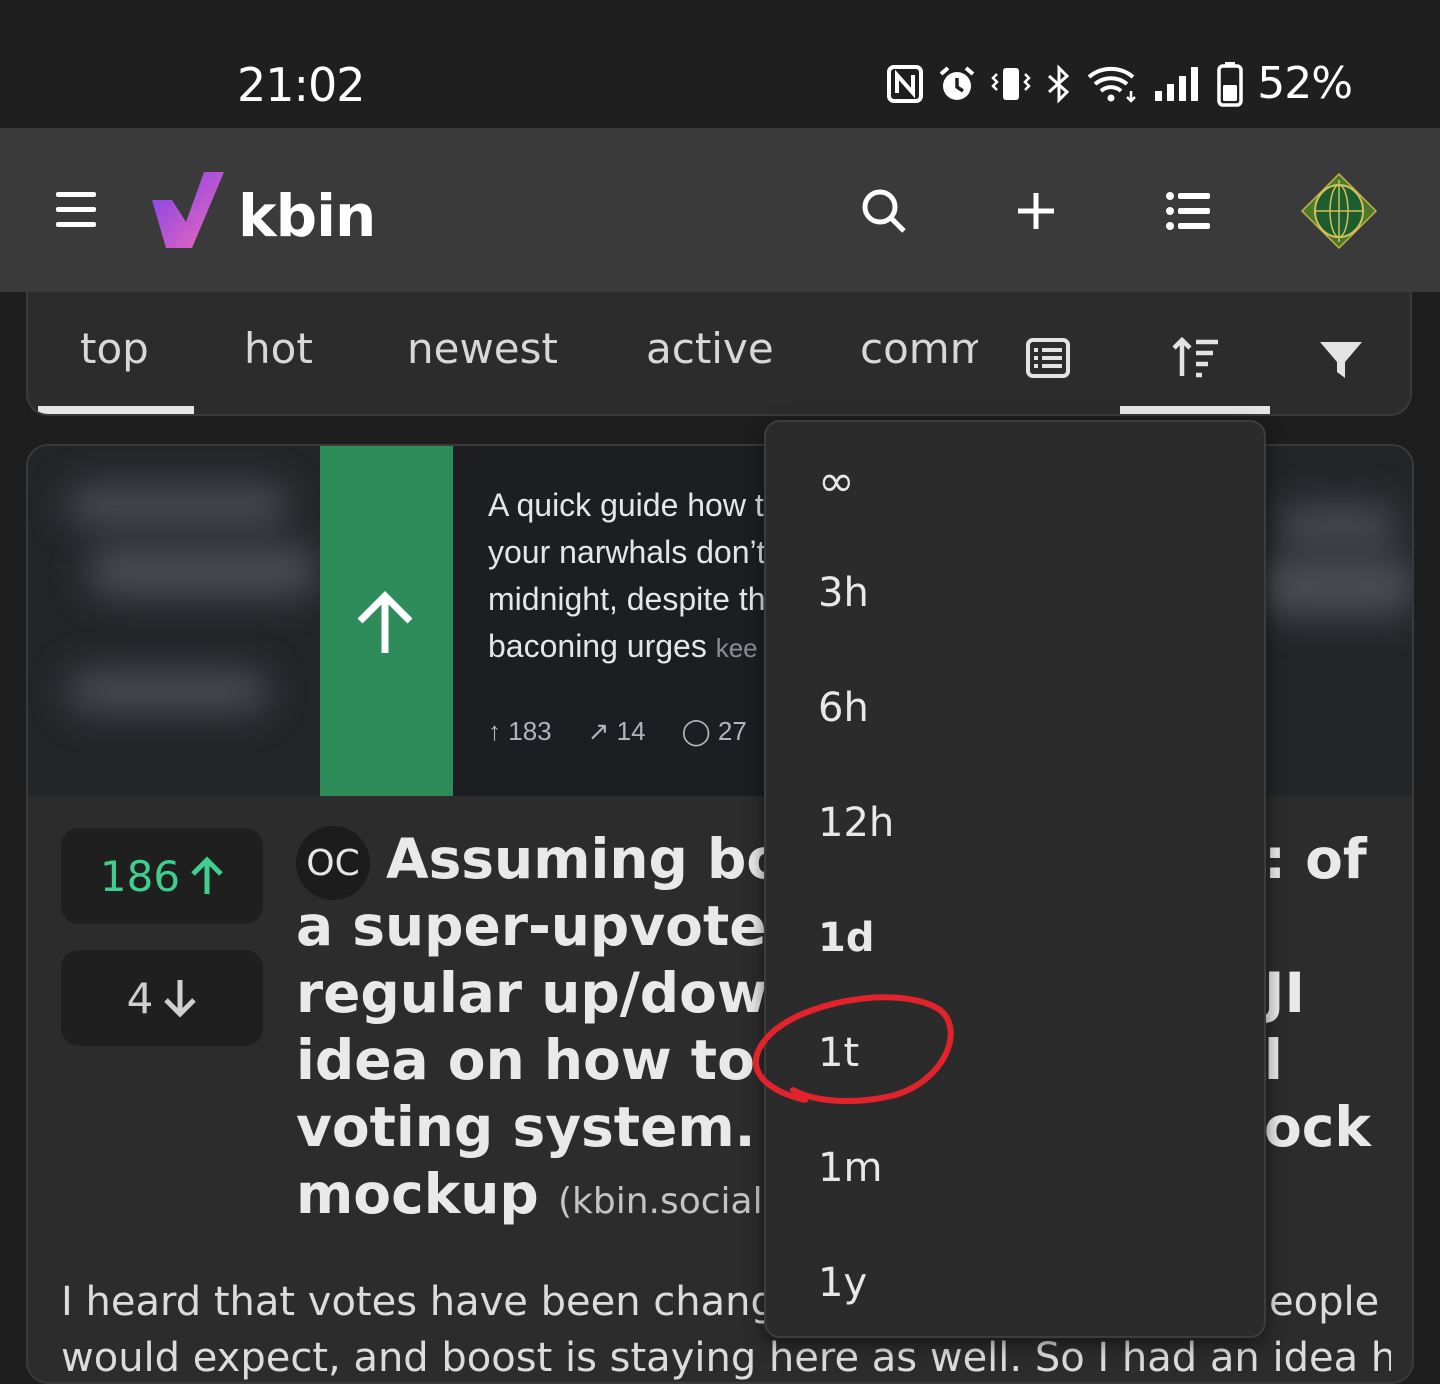 The width and height of the screenshot is (1440, 1384). I want to click on downvote-arrow-icon, so click(180, 999).